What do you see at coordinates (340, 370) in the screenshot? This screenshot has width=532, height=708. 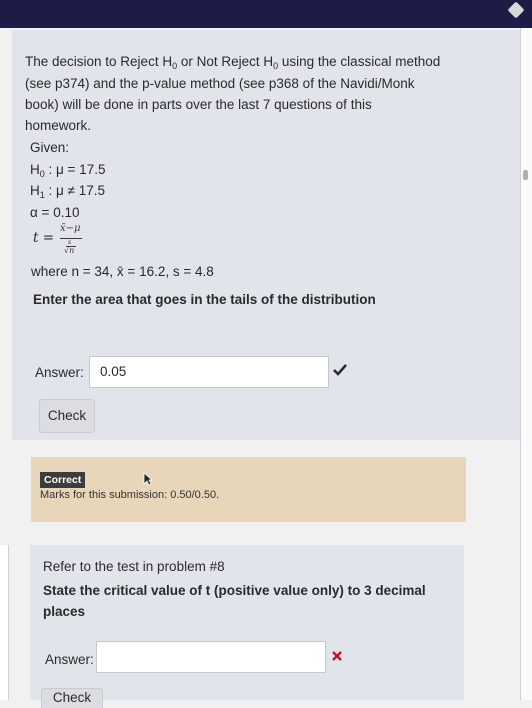 I see `correct-check-icon` at bounding box center [340, 370].